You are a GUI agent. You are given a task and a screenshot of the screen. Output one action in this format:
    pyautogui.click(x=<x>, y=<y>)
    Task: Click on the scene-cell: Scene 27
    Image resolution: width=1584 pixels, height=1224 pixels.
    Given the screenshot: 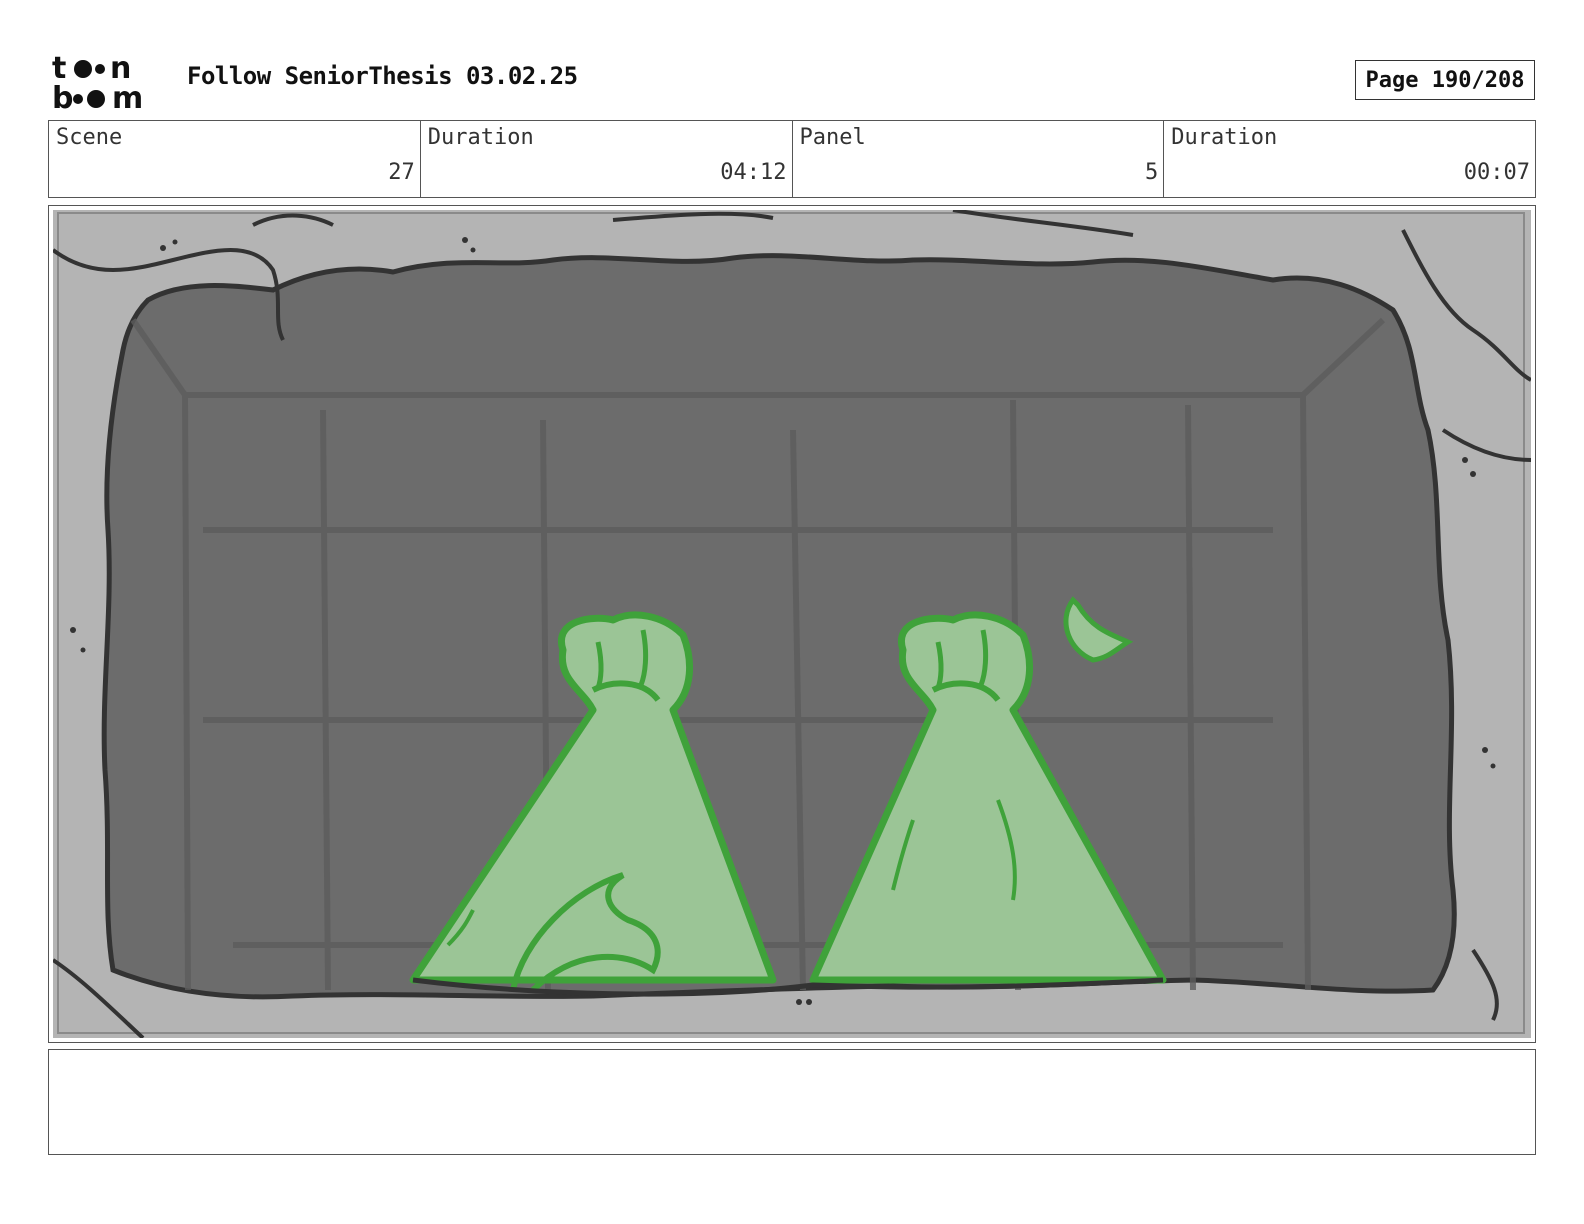 What is the action you would take?
    pyautogui.click(x=235, y=159)
    